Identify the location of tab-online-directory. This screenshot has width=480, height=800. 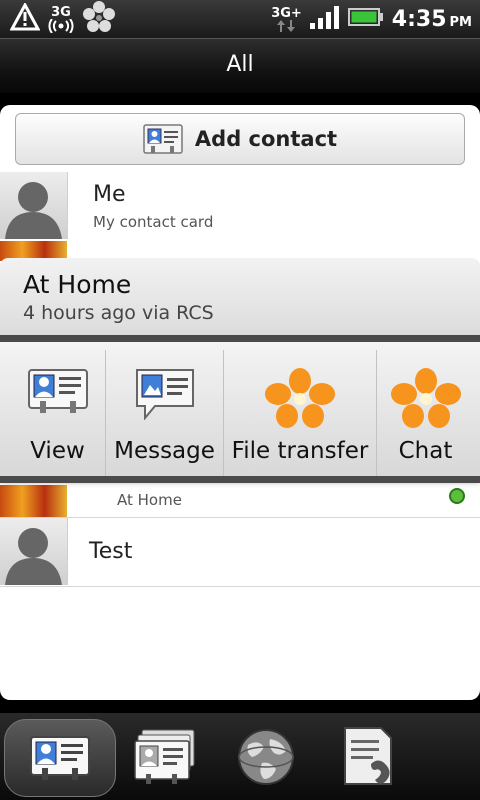
(266, 757).